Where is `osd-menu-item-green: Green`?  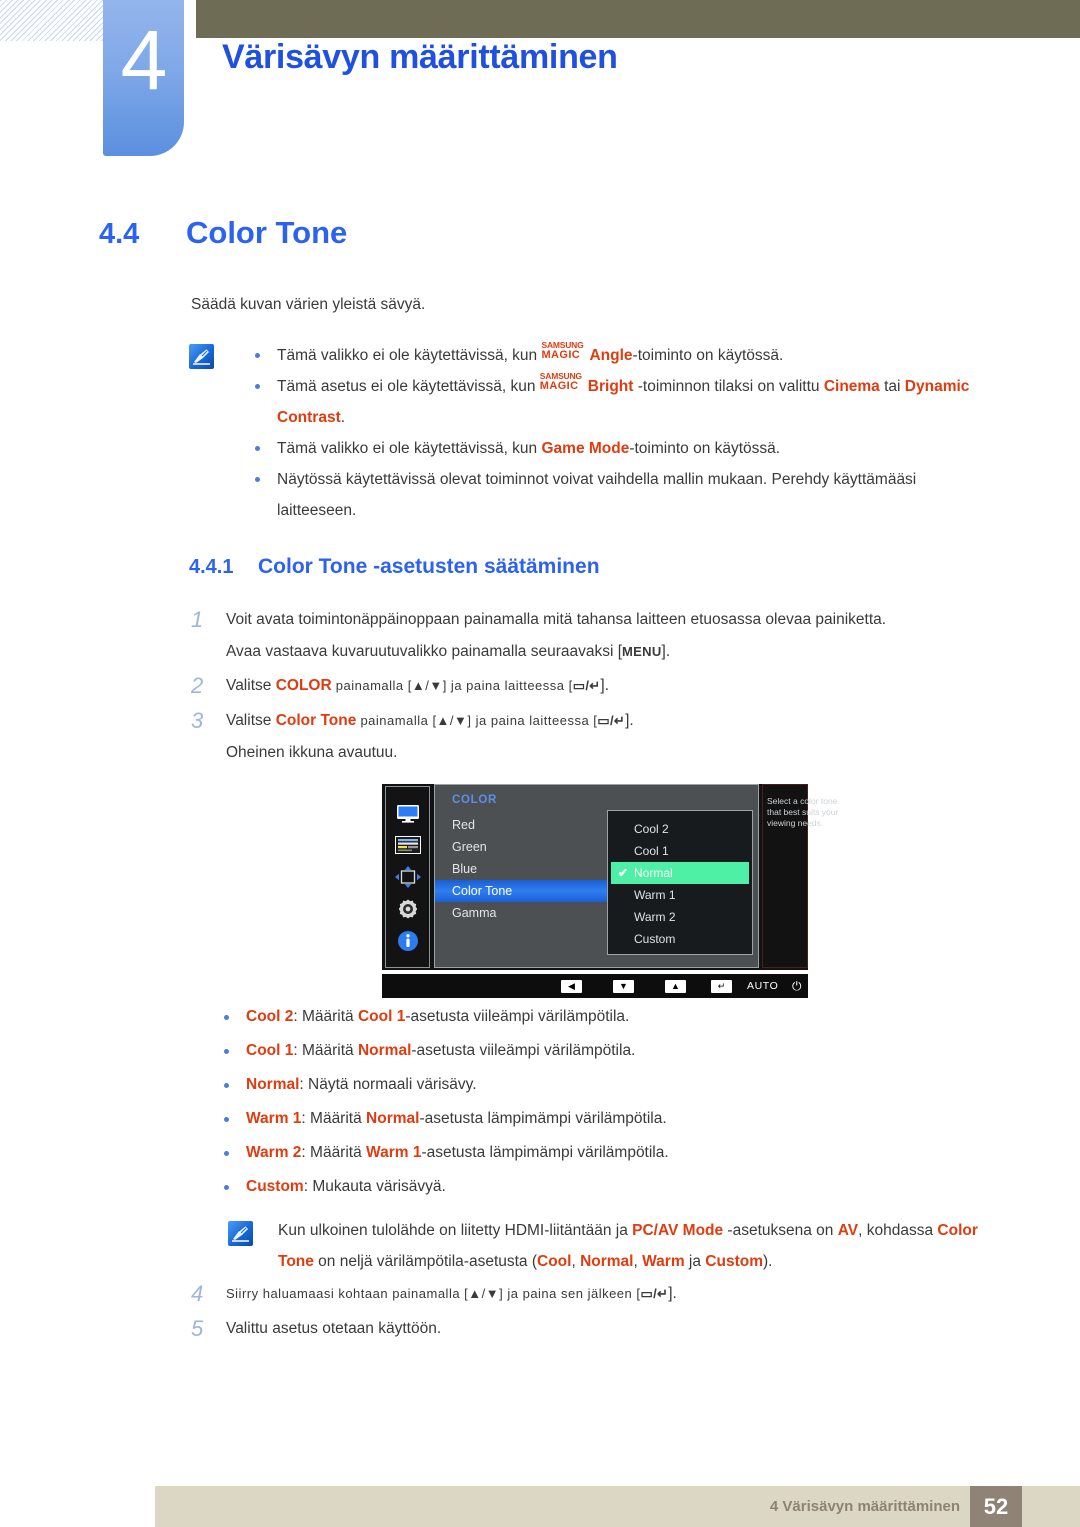 osd-menu-item-green: Green is located at coordinates (522, 847).